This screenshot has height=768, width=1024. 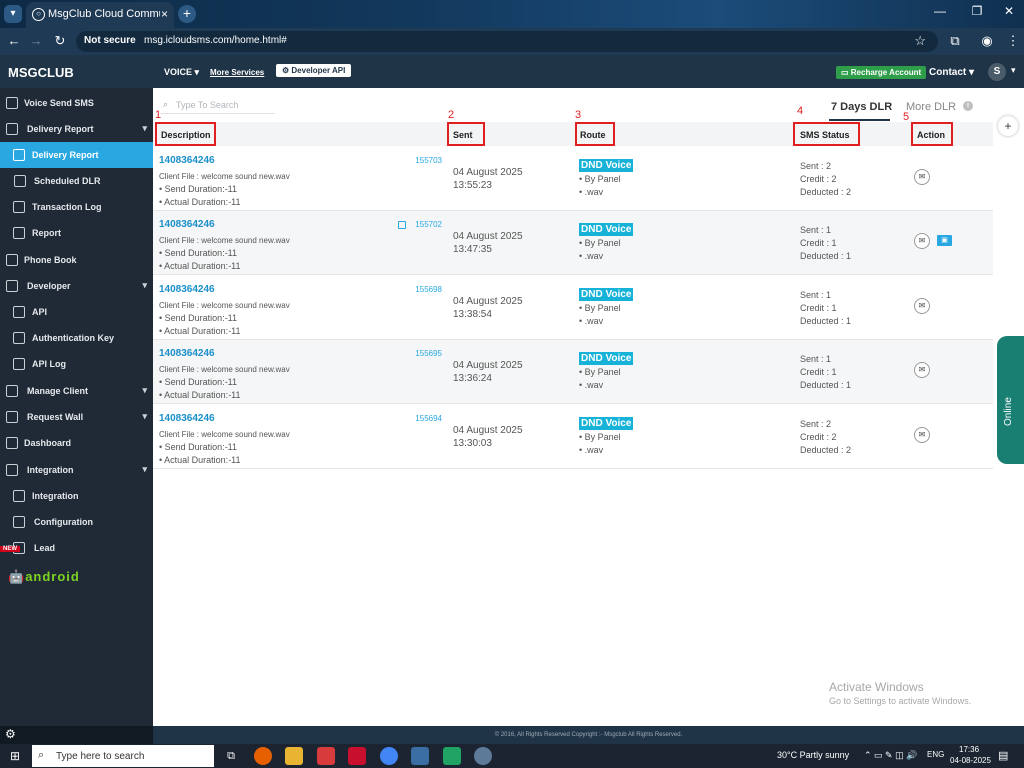 What do you see at coordinates (287, 70) in the screenshot?
I see `gear-icon: ⚙` at bounding box center [287, 70].